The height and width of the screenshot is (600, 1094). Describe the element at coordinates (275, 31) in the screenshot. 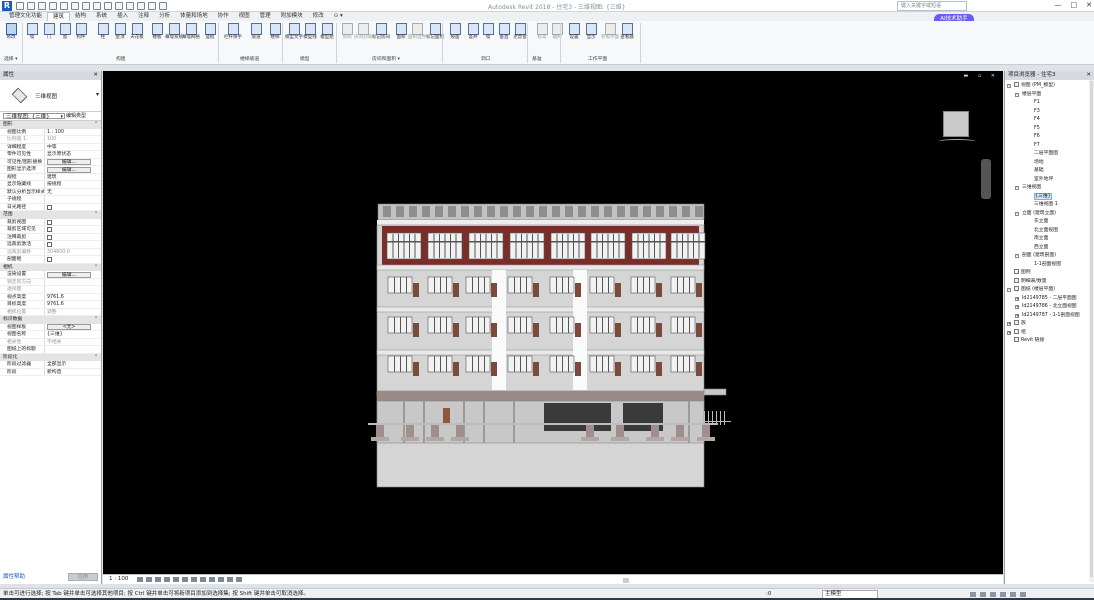

I see `ribbon-button-14: 楼梯` at that location.